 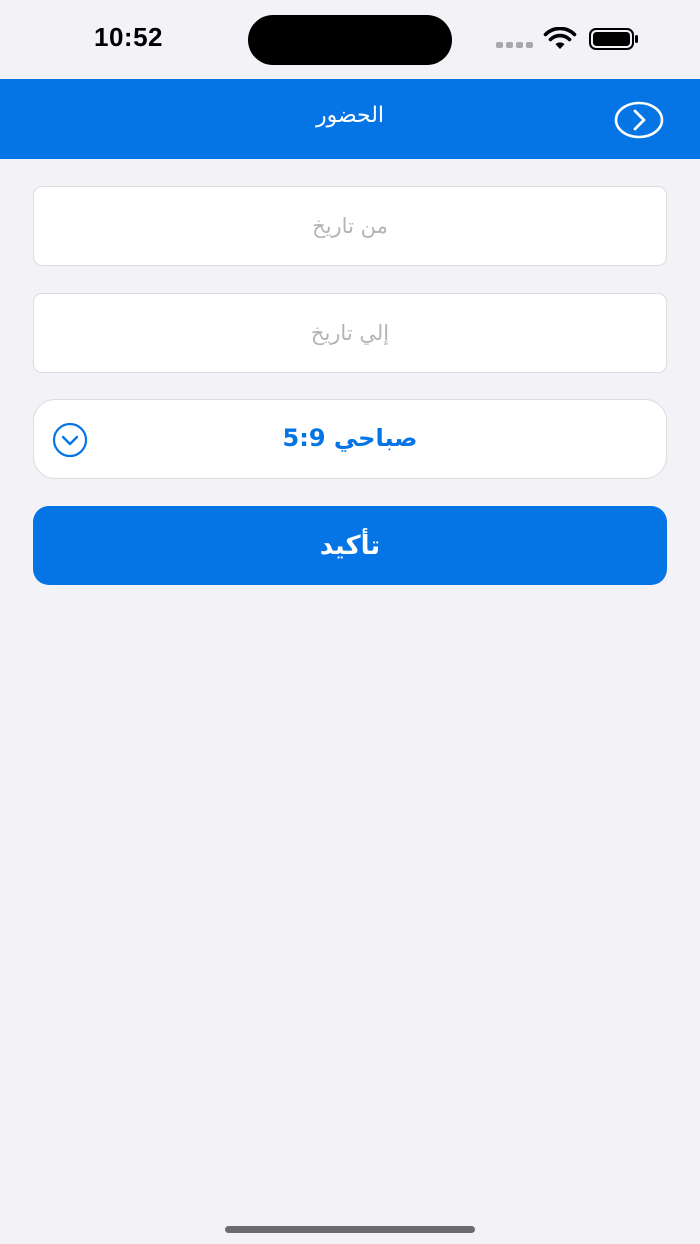 I want to click on home-indicator, so click(x=350, y=1229).